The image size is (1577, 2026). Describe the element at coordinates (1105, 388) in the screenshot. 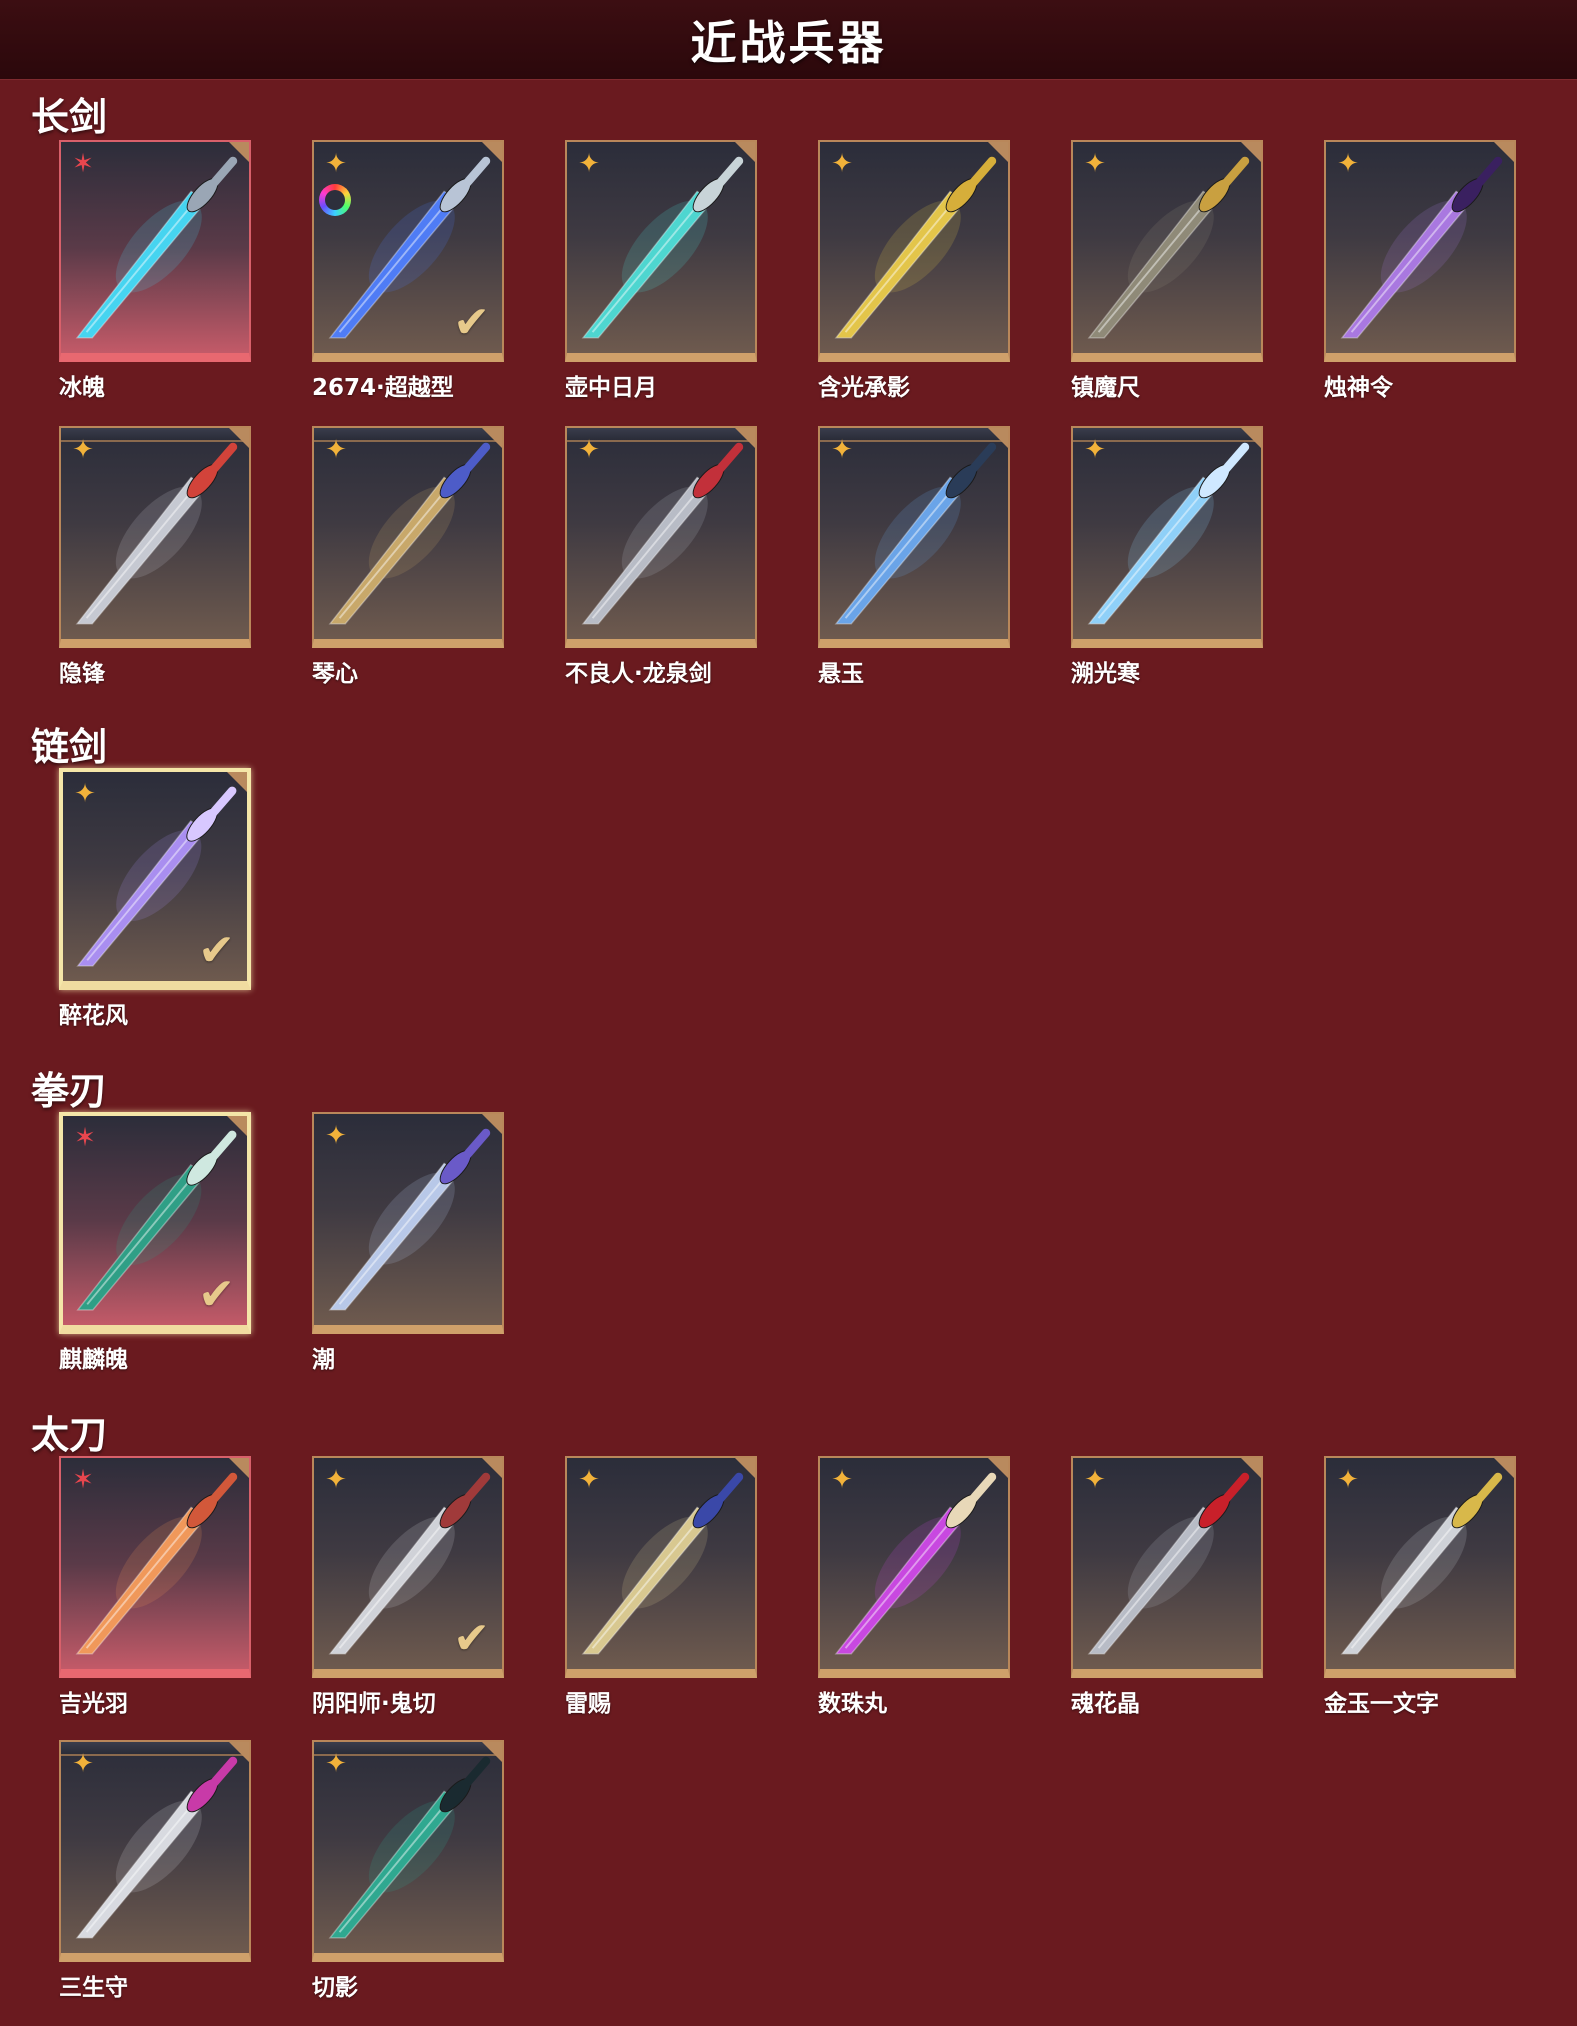

I see `weapon-name: 镇魔尺` at that location.